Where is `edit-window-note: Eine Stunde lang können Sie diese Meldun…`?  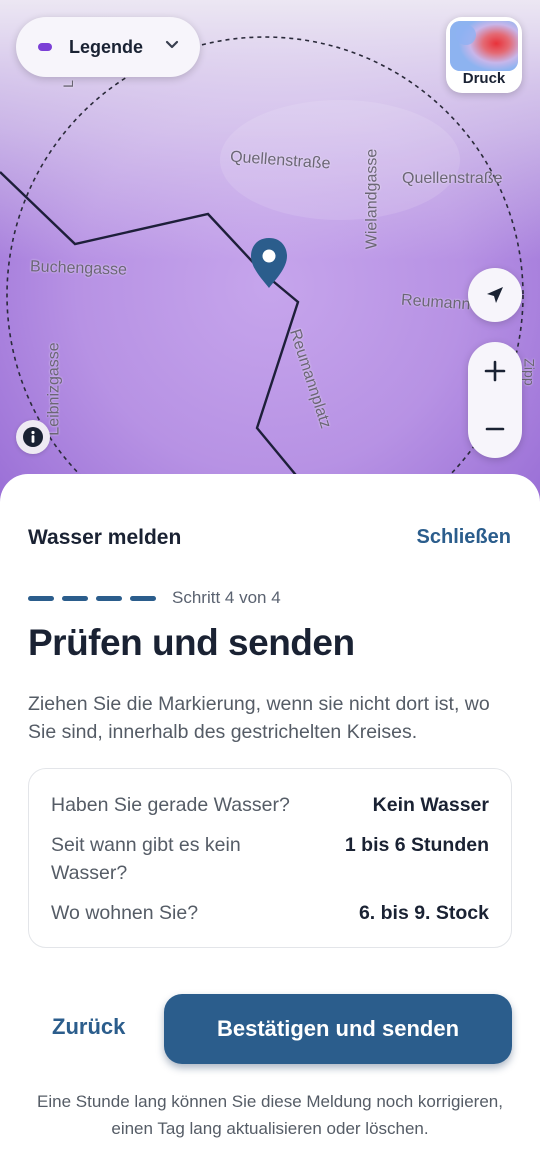 edit-window-note: Eine Stunde lang können Sie diese Meldun… is located at coordinates (270, 1115).